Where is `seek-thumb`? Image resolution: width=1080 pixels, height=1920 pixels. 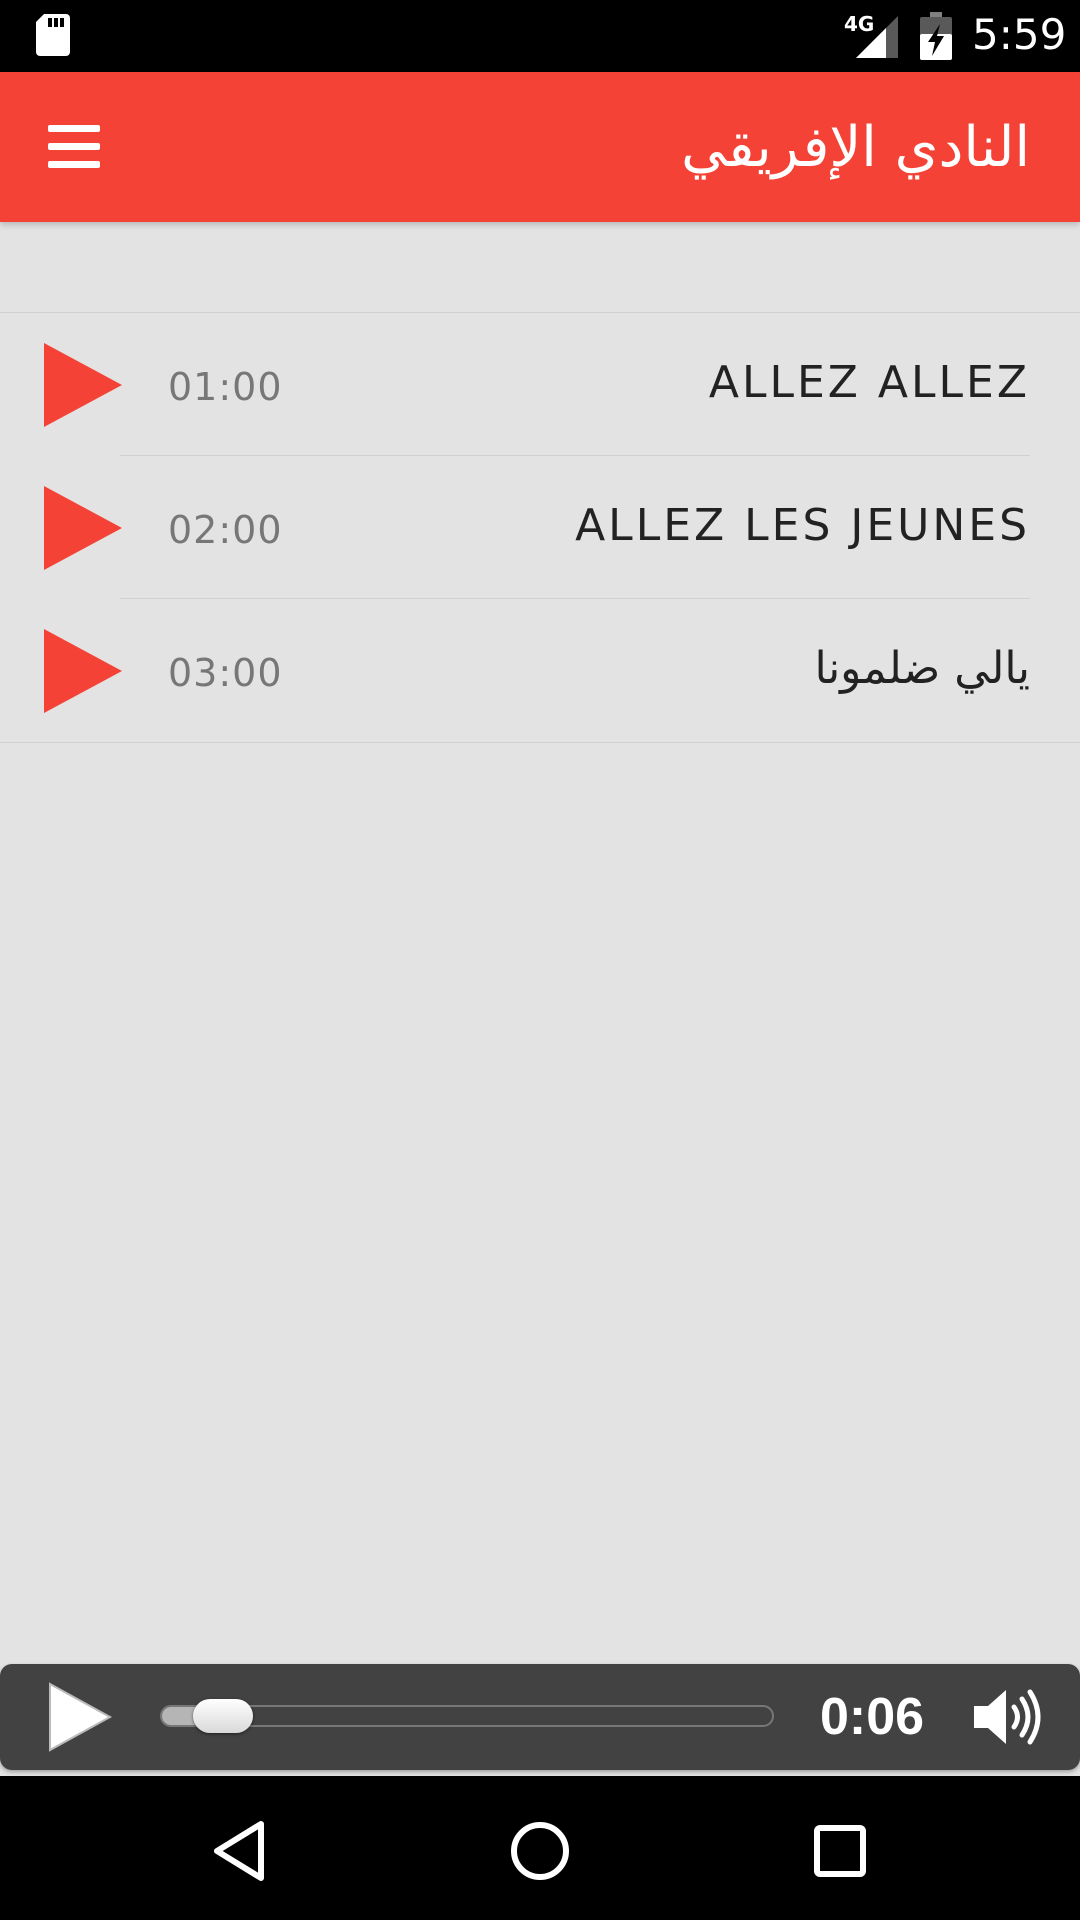
seek-thumb is located at coordinates (223, 1716).